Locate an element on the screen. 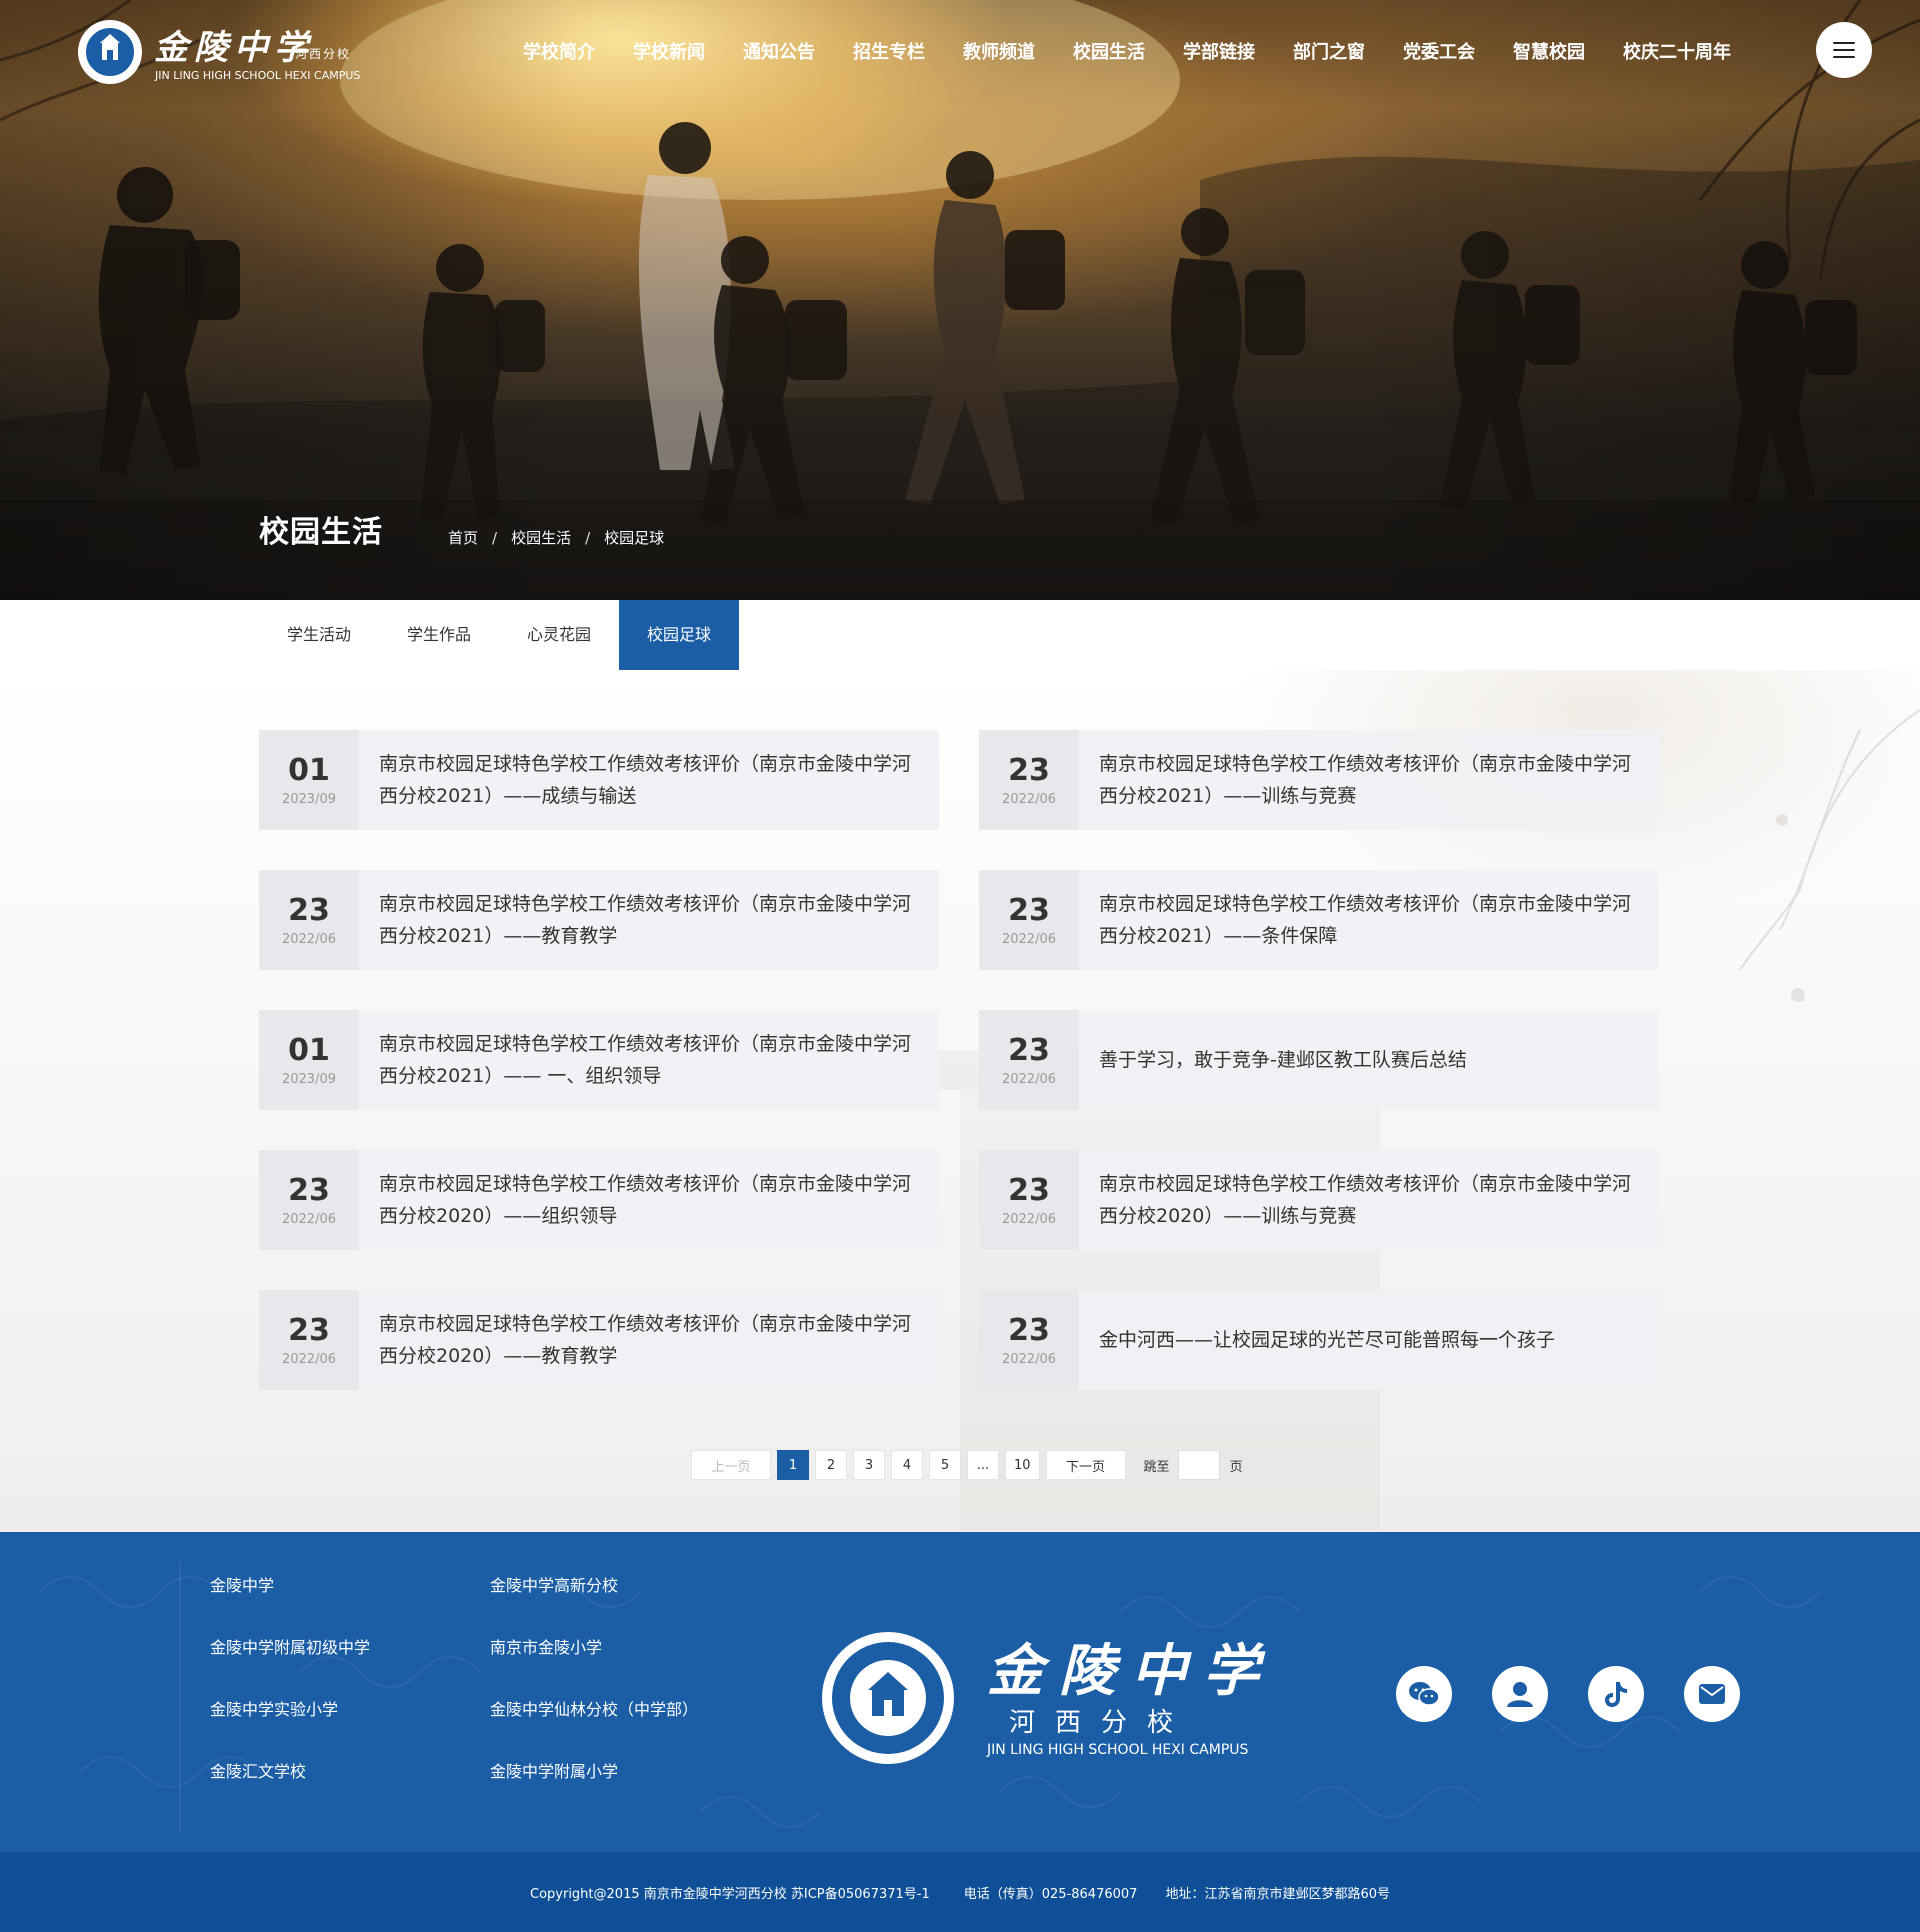  footer-link-xianlin: 金陵中学仙林分校（中学部） is located at coordinates (594, 1708).